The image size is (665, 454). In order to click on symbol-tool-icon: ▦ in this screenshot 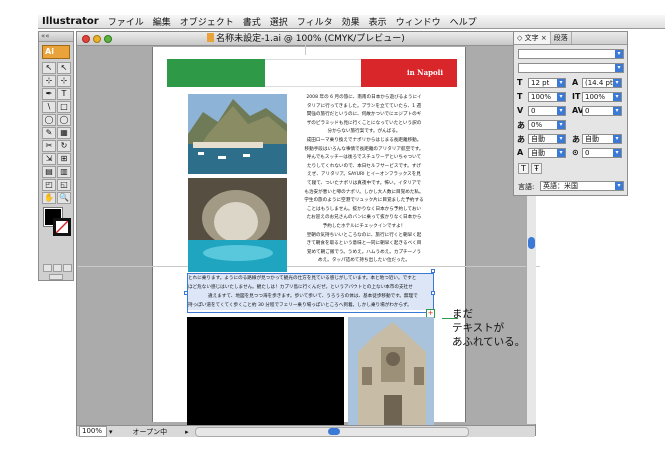, I will do `click(64, 133)`.